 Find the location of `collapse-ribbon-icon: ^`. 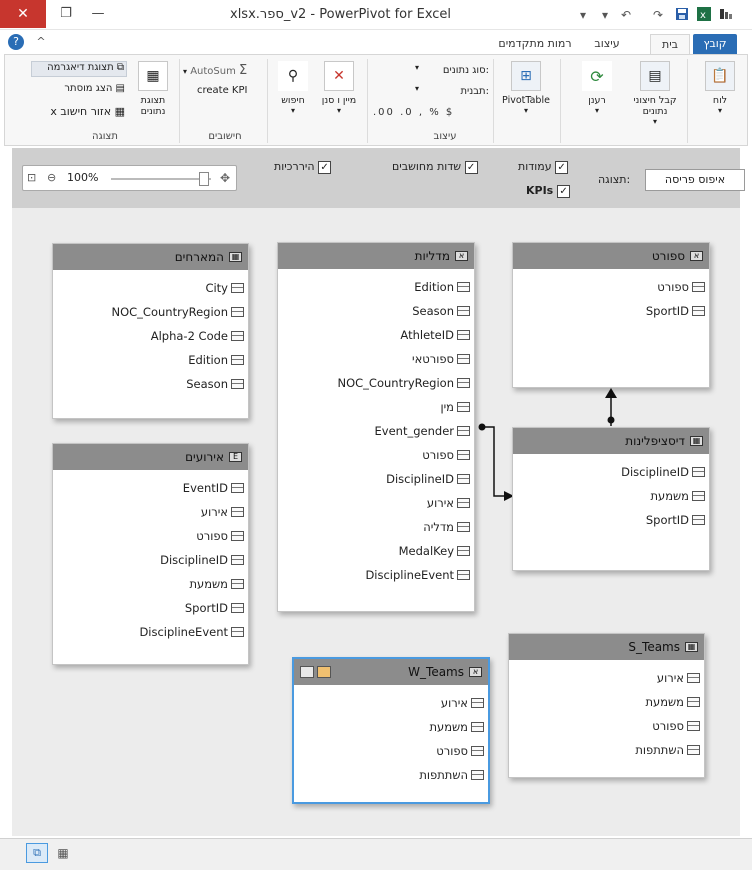

collapse-ribbon-icon: ^ is located at coordinates (41, 42).